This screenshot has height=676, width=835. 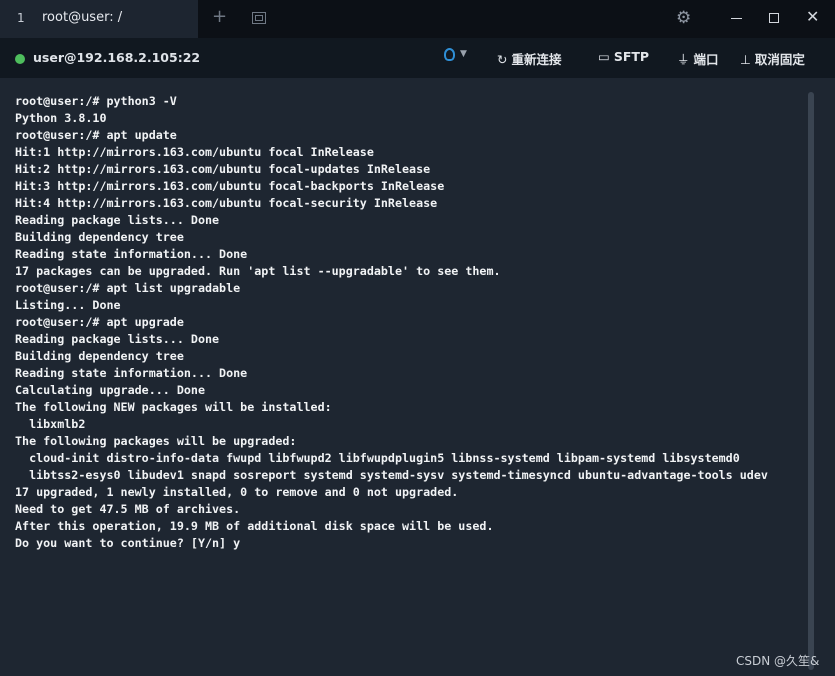 What do you see at coordinates (811, 381) in the screenshot?
I see `terminal-scrollbar` at bounding box center [811, 381].